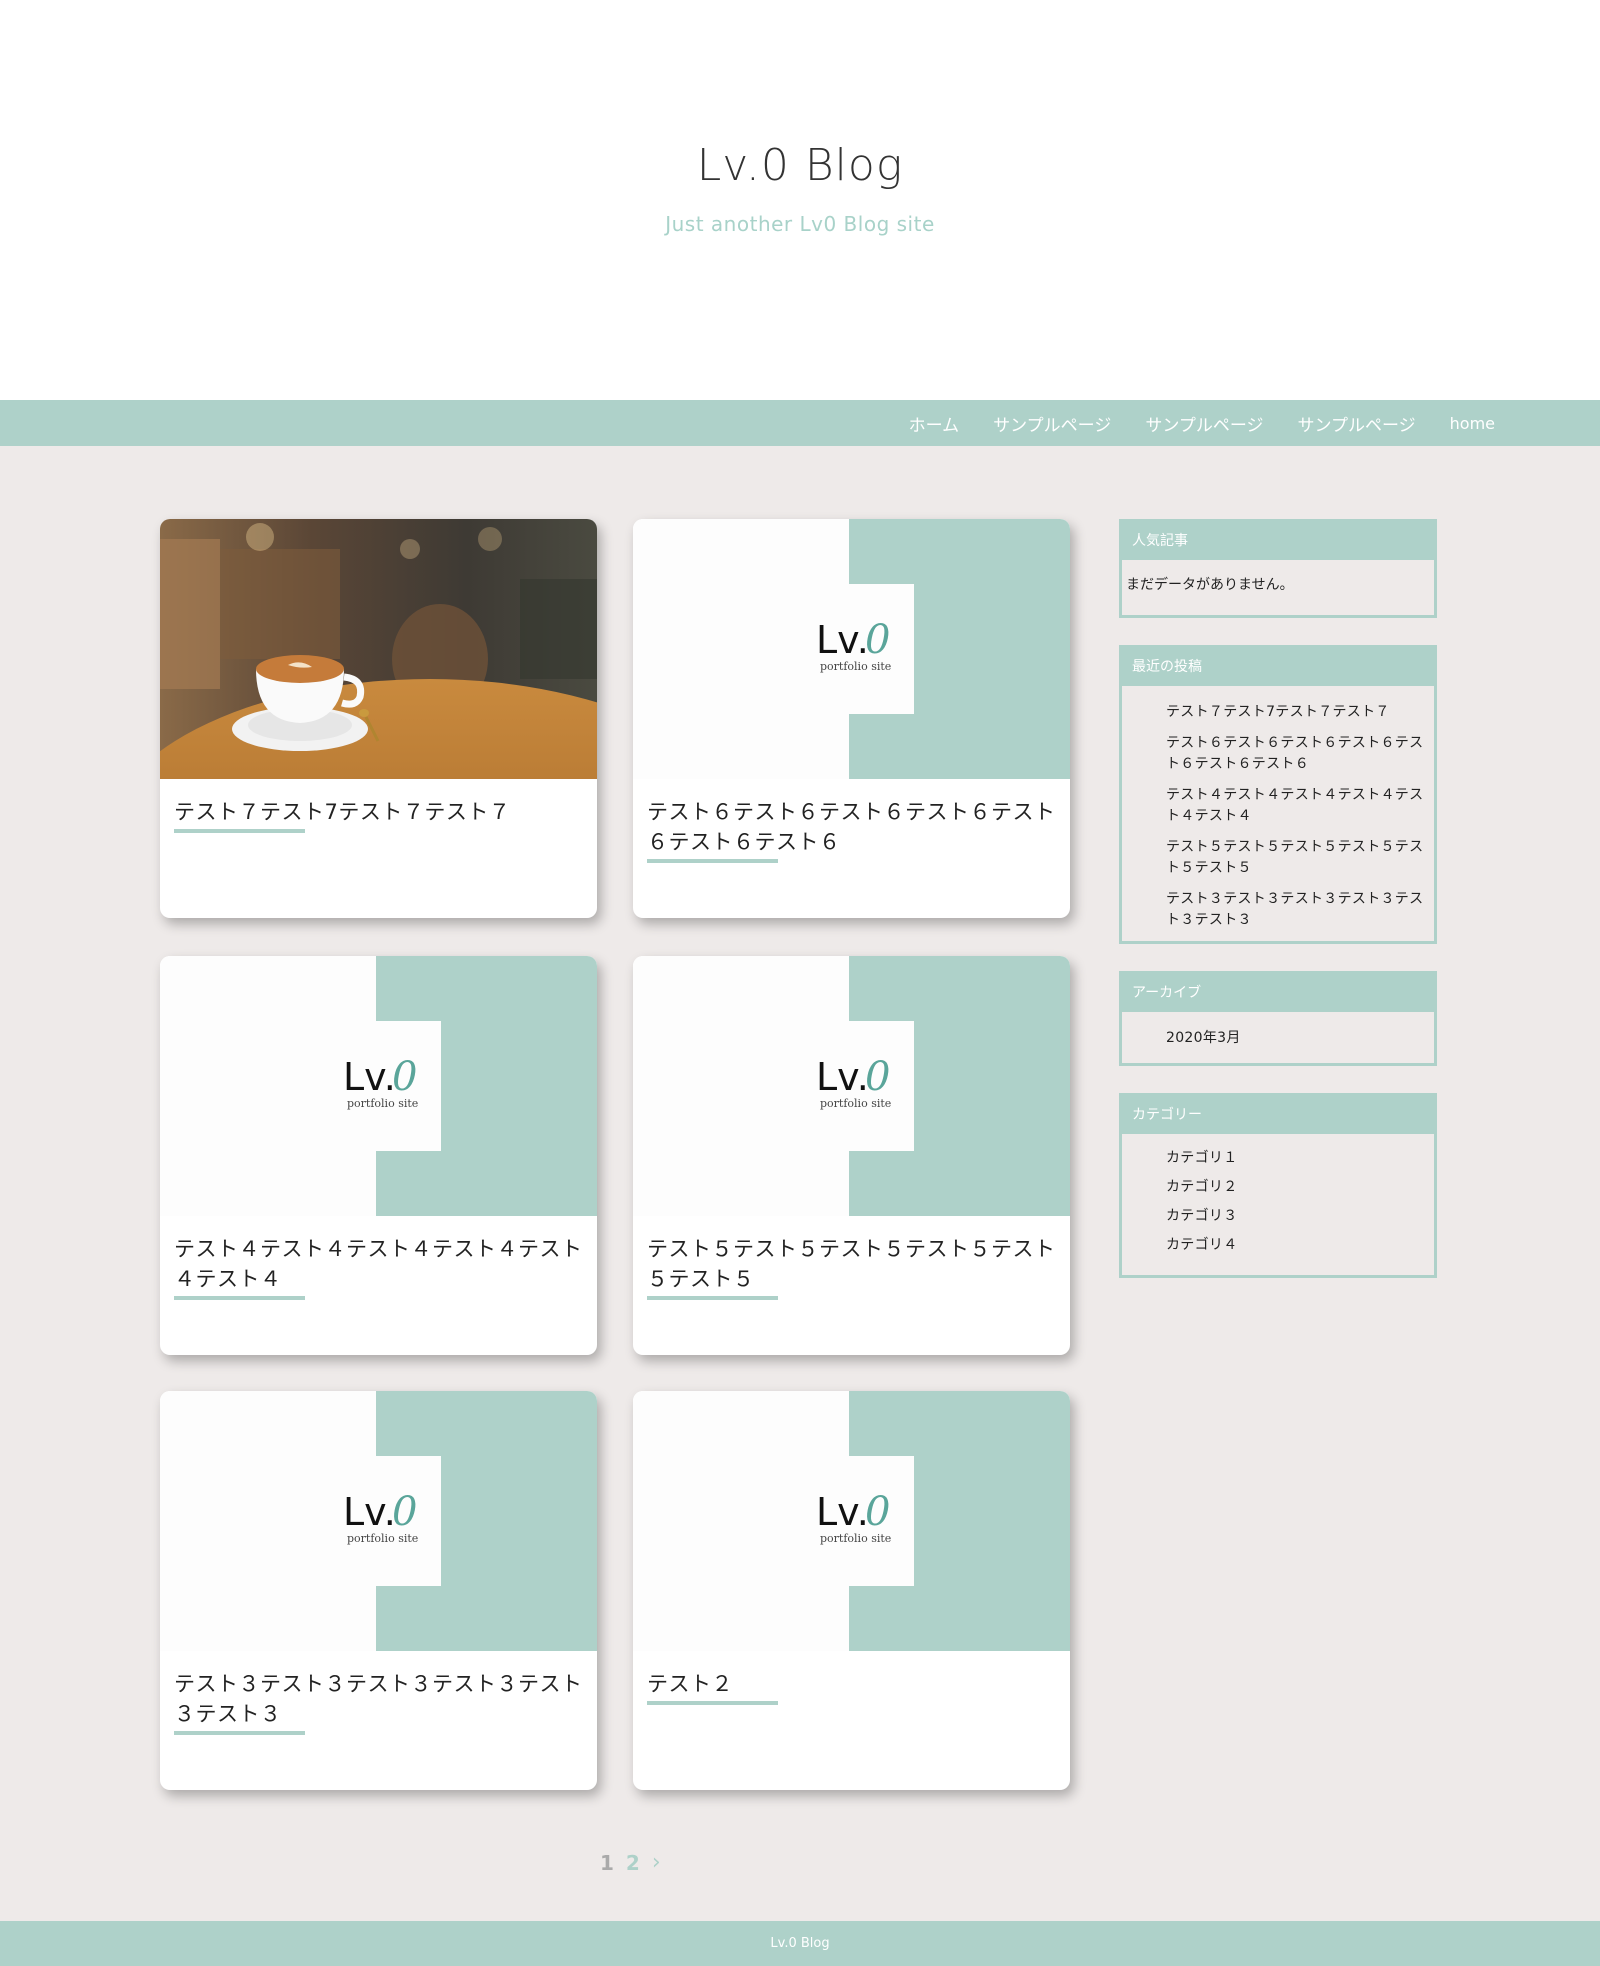  Describe the element at coordinates (1296, 1158) in the screenshot. I see `category-link: カテゴリ１` at that location.